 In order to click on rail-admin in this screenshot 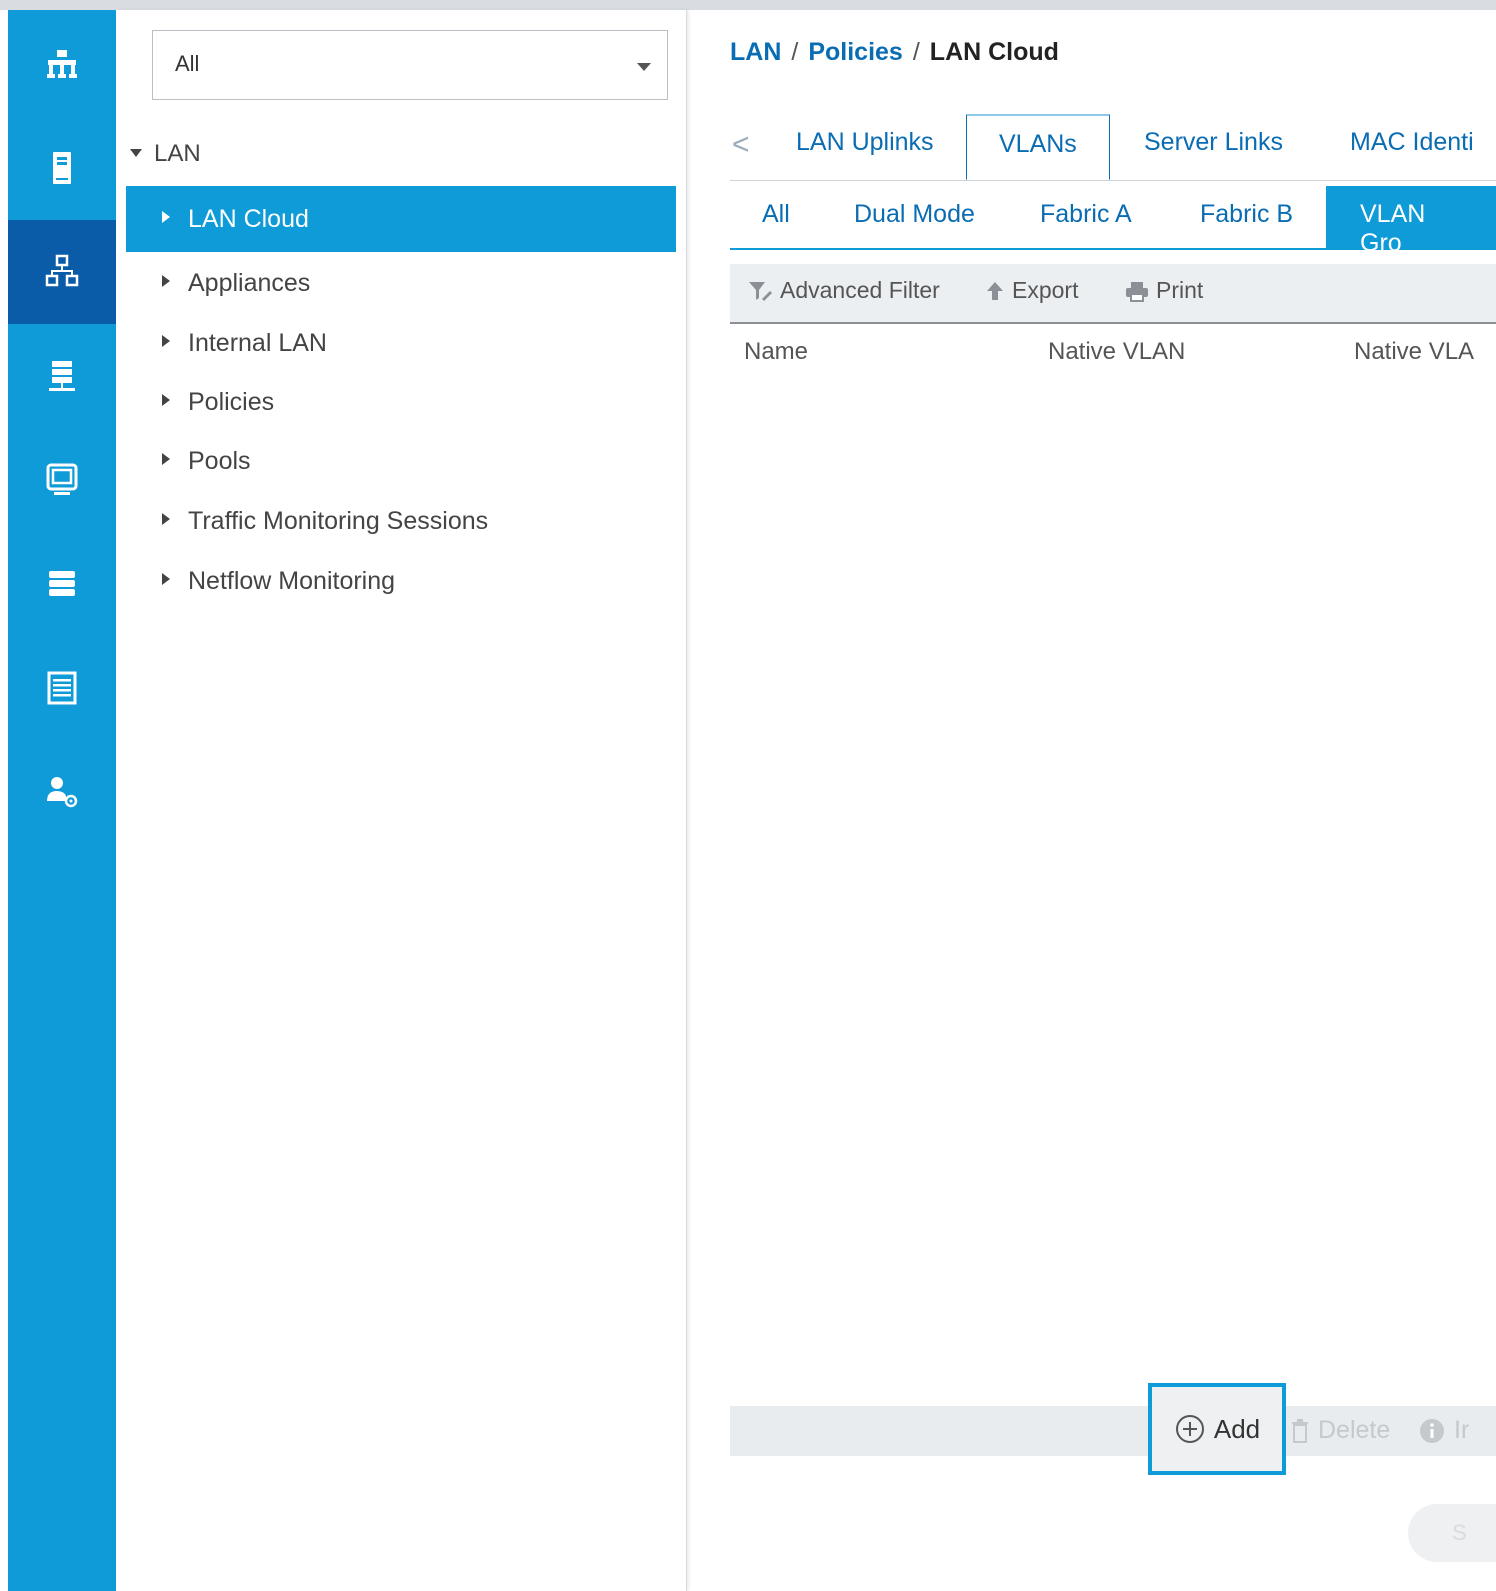, I will do `click(62, 792)`.